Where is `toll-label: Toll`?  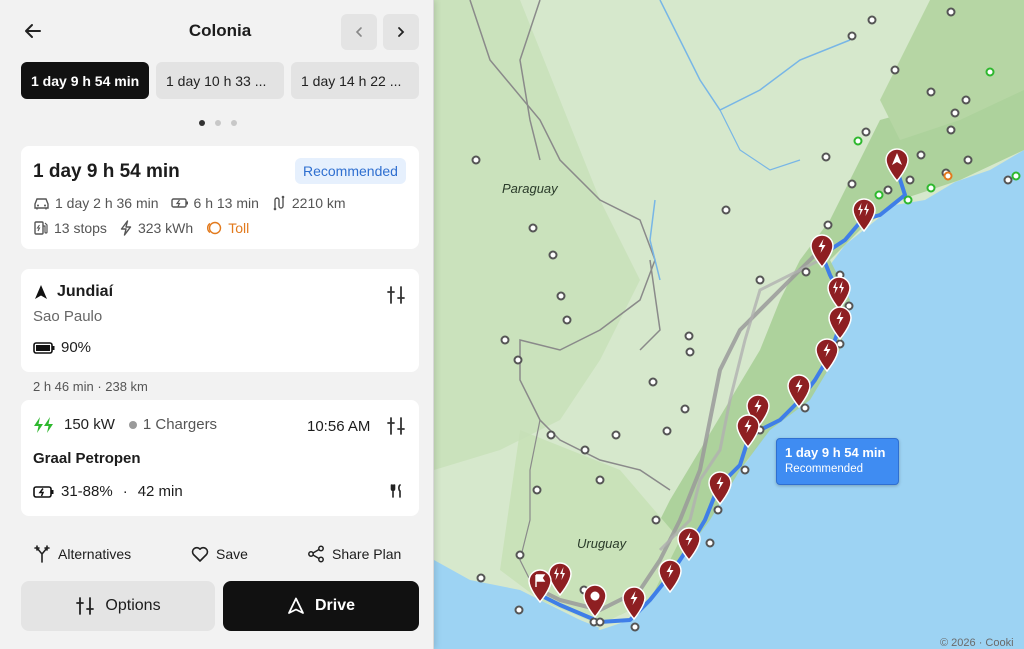 toll-label: Toll is located at coordinates (239, 228).